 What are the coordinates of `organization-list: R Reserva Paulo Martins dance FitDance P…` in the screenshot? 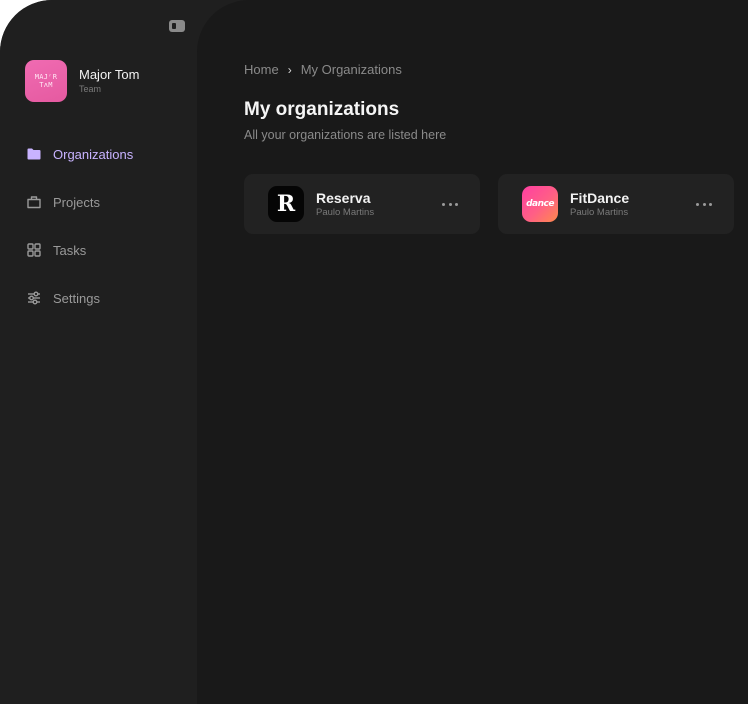 It's located at (496, 204).